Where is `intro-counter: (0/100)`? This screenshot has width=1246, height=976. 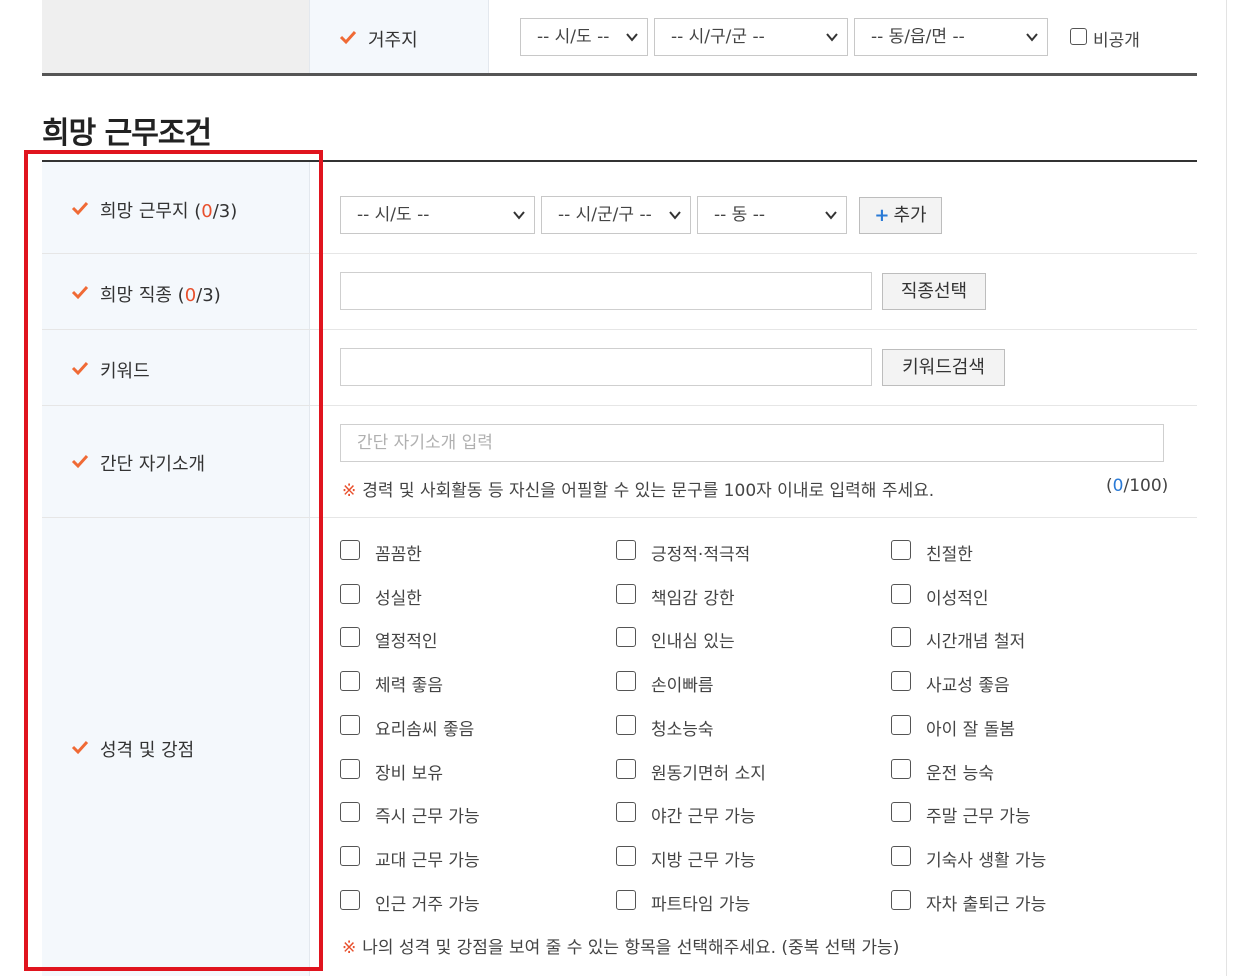
intro-counter: (0/100) is located at coordinates (1137, 486).